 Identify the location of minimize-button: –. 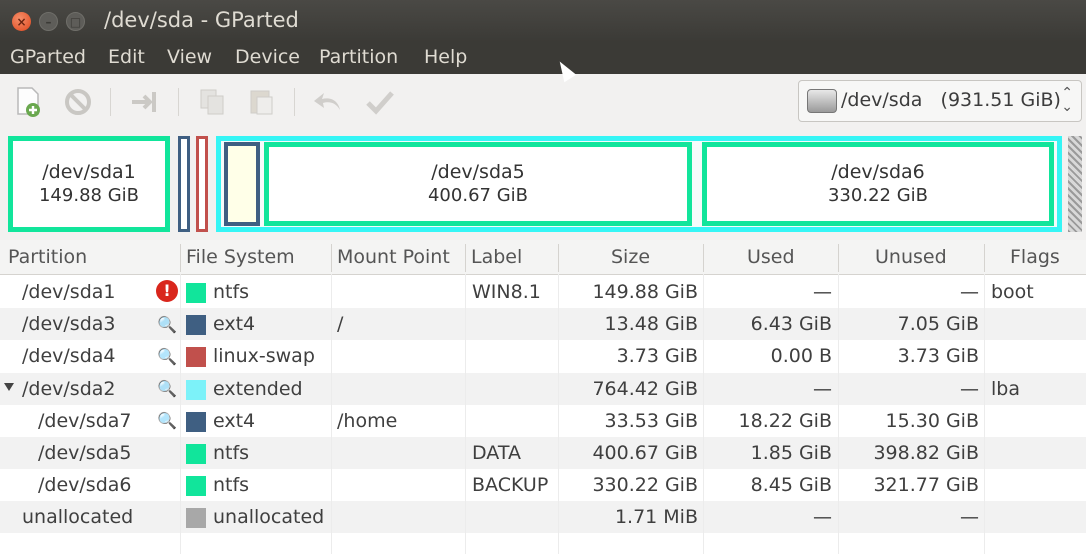
(48, 21).